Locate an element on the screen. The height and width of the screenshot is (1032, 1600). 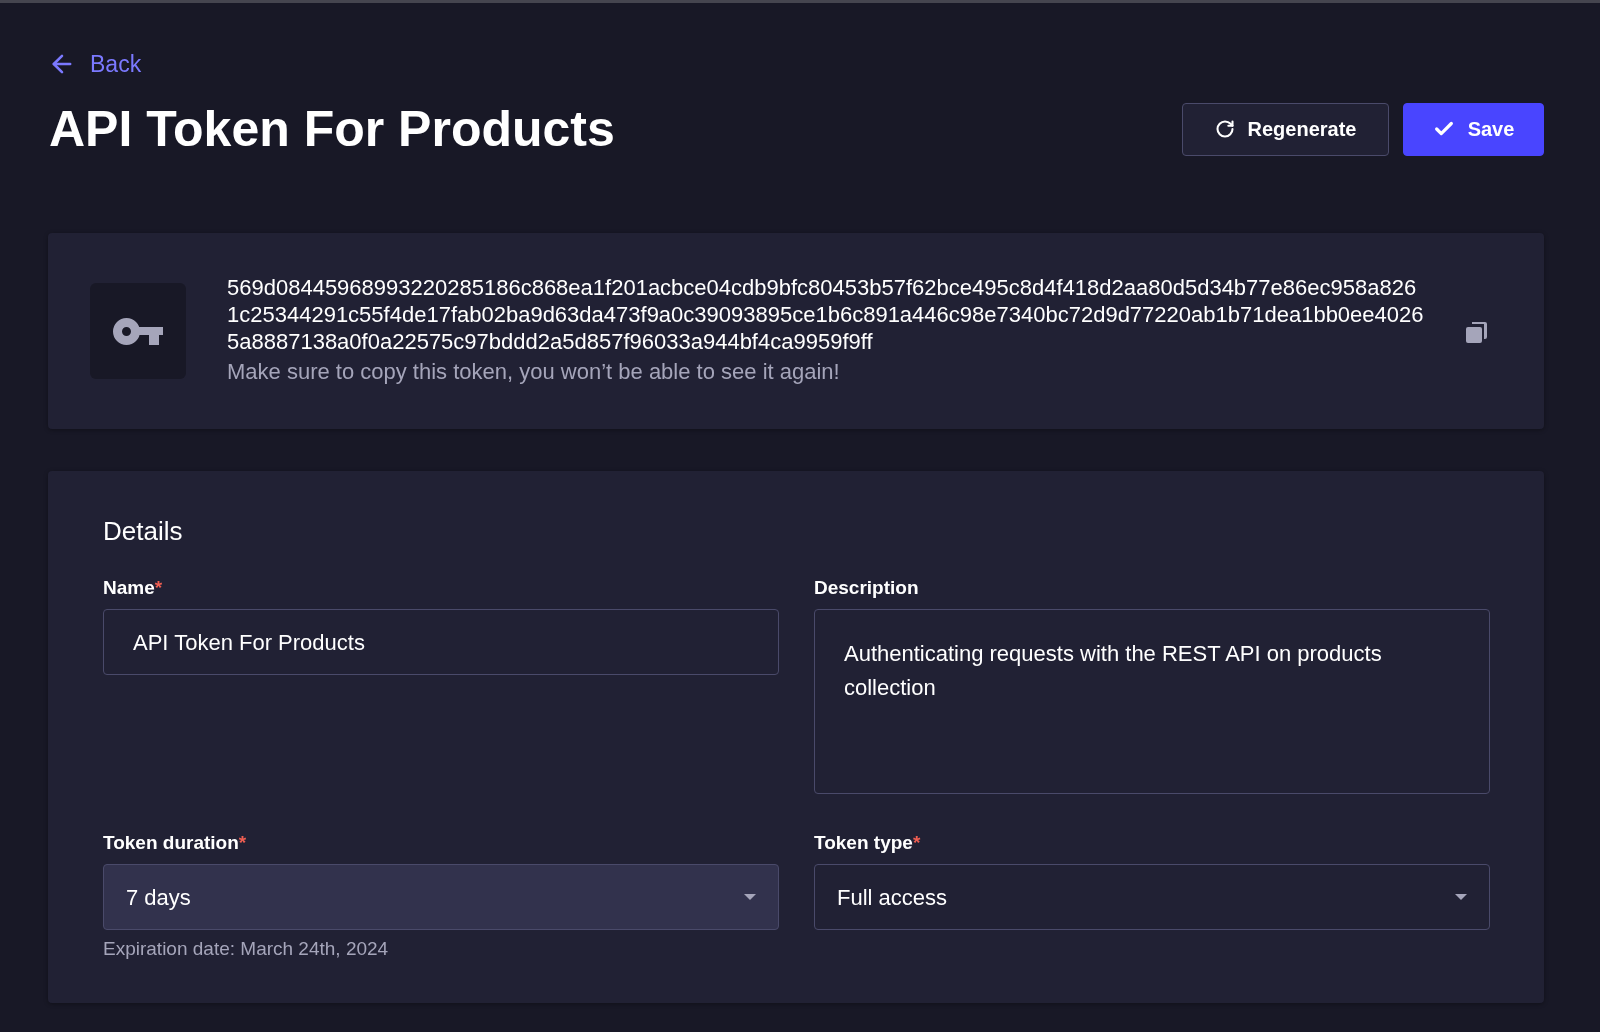
field-label: Token duration is located at coordinates (171, 843).